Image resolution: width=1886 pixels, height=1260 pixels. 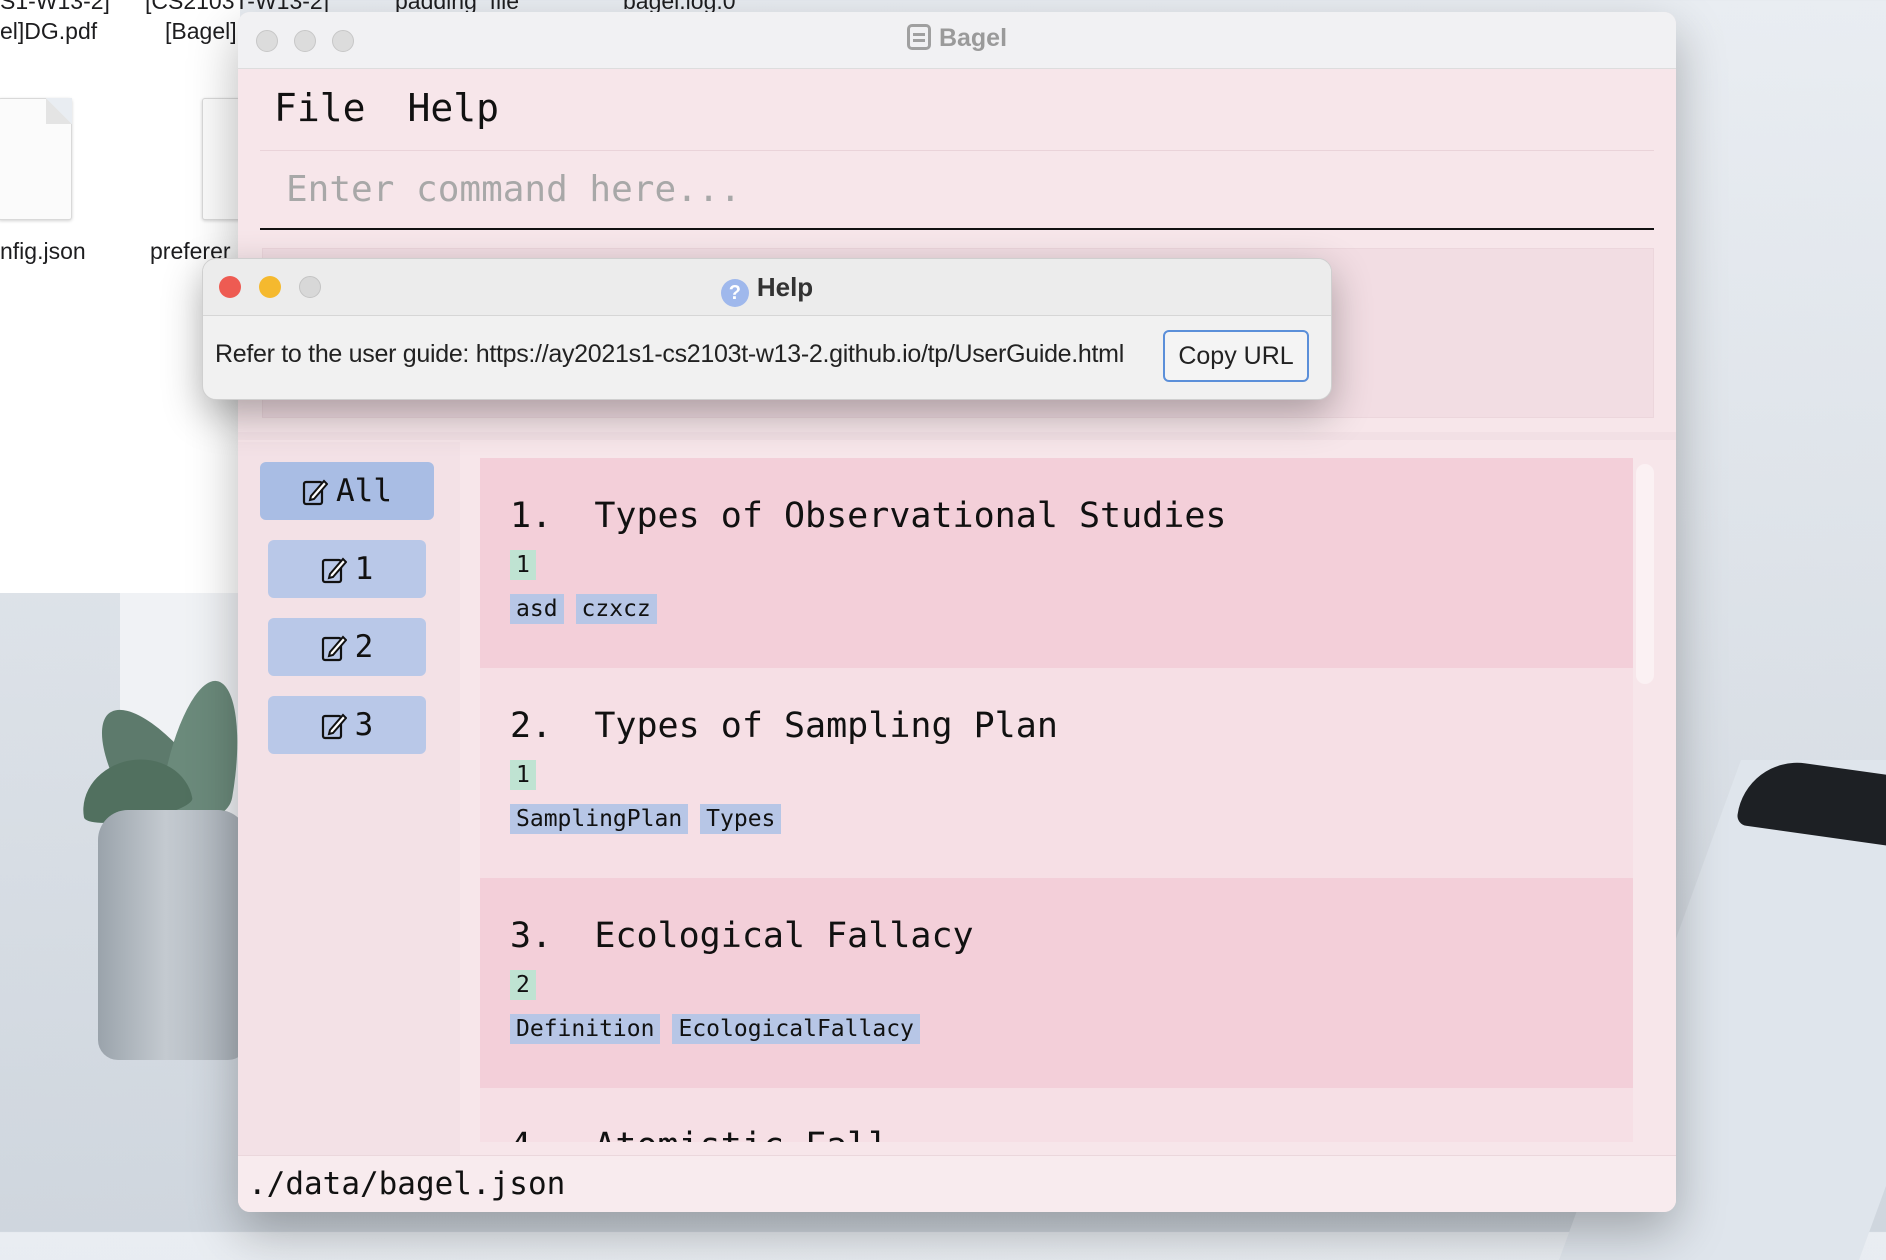 I want to click on desktop-file-label: nfig.json, so click(x=43, y=251).